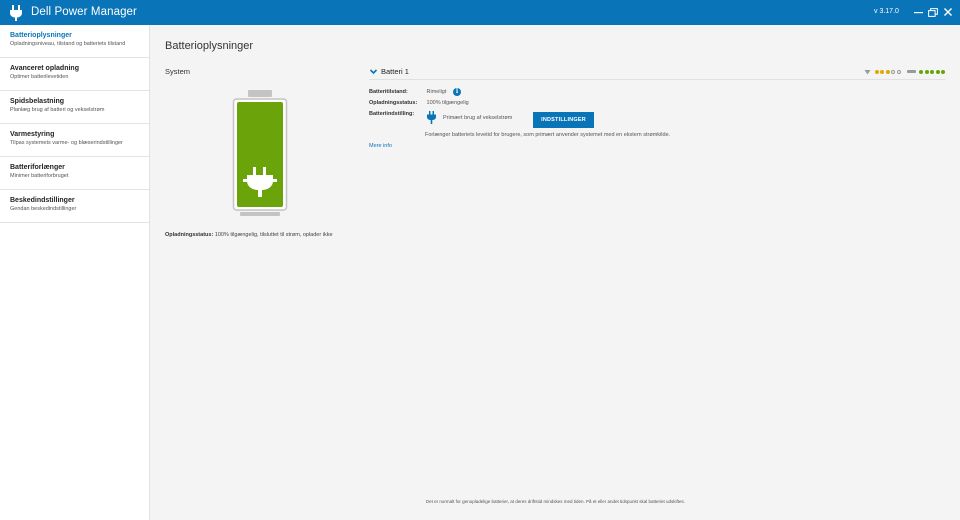  What do you see at coordinates (37, 167) in the screenshot?
I see `sidebar-item-title: Batteriforlænger` at bounding box center [37, 167].